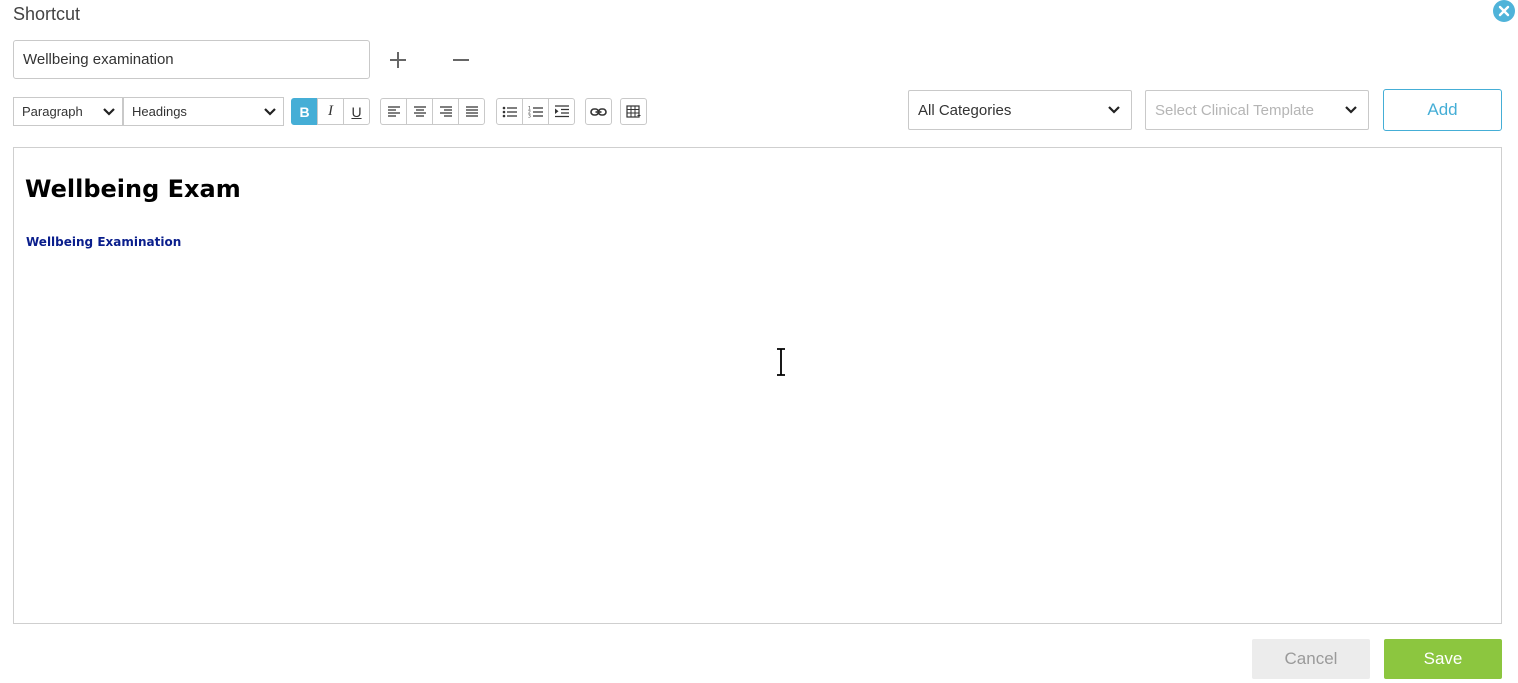 The height and width of the screenshot is (683, 1518). Describe the element at coordinates (529, 116) in the screenshot. I see `svg-text: 3` at that location.